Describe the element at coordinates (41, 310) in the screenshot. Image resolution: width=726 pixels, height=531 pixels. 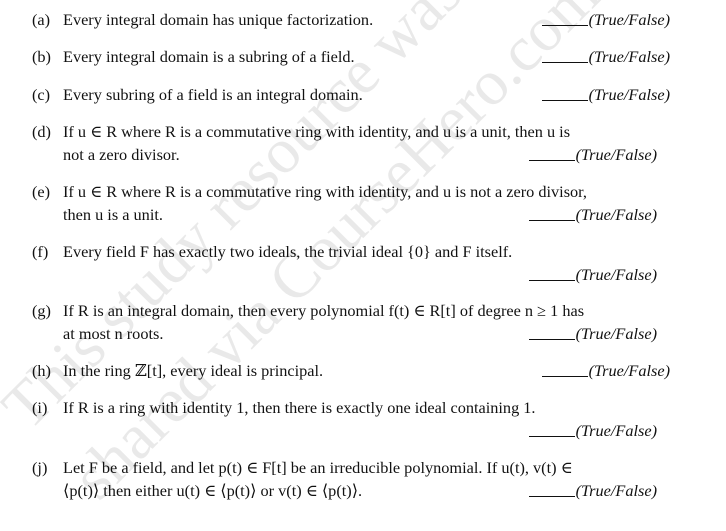
I see `question-label: (g)` at that location.